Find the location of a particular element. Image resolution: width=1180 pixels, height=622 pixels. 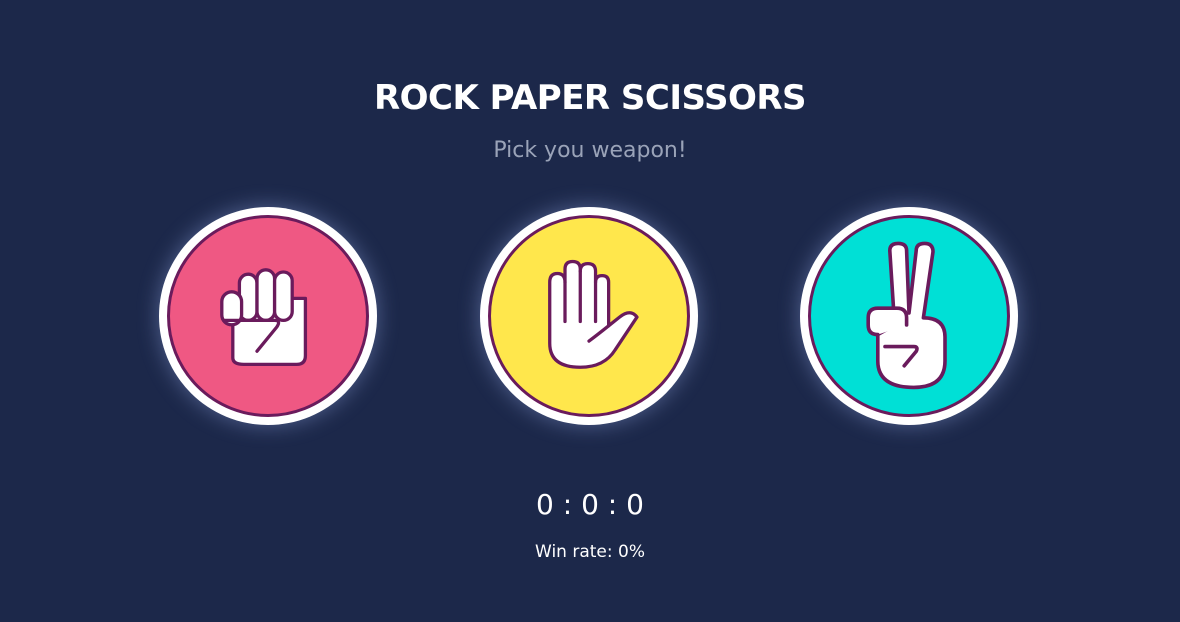

peace-hand-icon is located at coordinates (906, 315).